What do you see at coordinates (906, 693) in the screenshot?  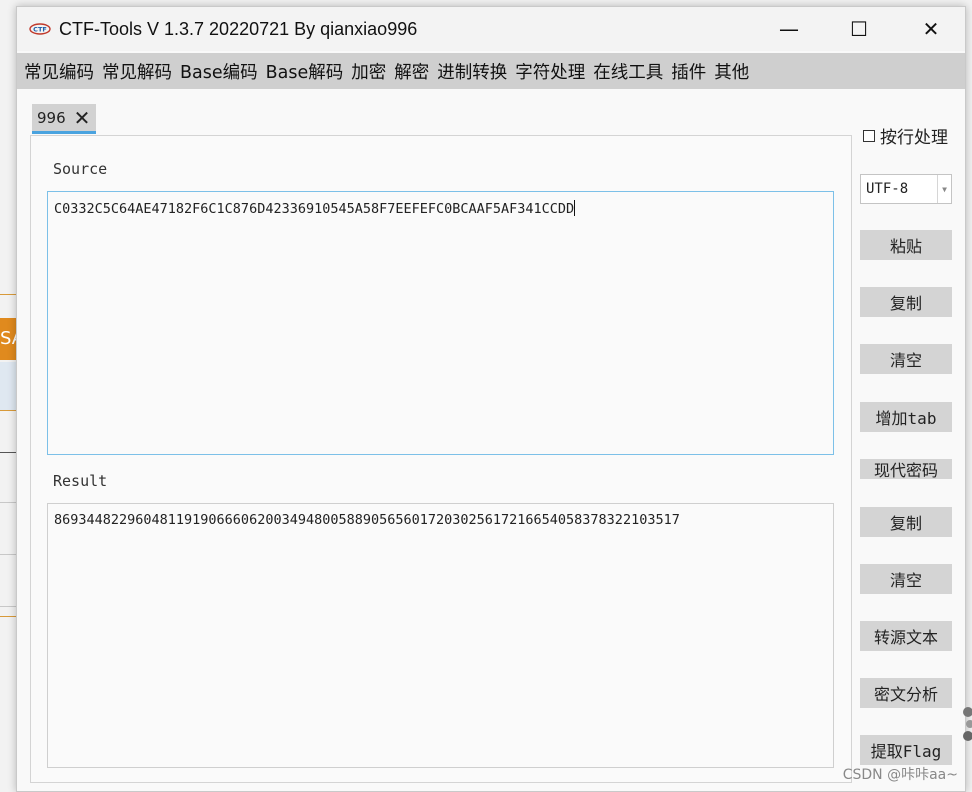 I see `cipher-analysis-button: 密文分析` at bounding box center [906, 693].